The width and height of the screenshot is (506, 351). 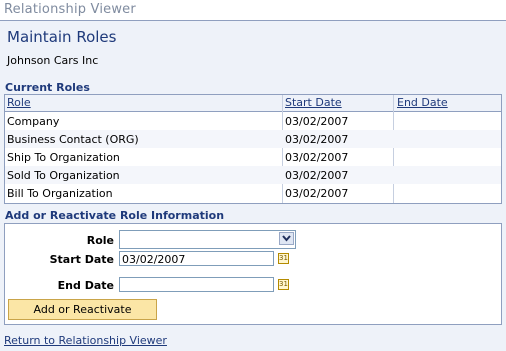 I want to click on end-date-field, so click(x=196, y=284).